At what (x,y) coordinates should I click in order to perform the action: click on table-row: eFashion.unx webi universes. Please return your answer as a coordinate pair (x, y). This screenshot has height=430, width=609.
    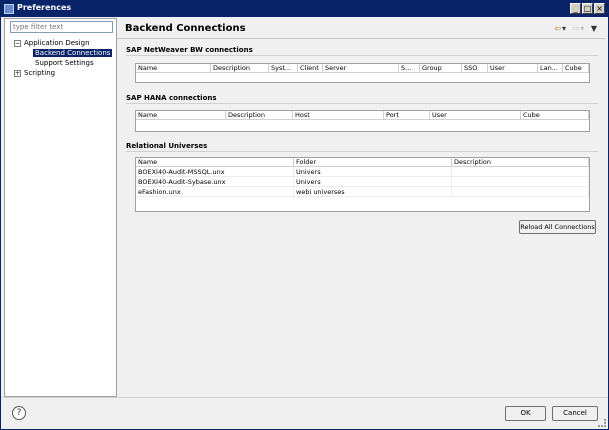
    Looking at the image, I should click on (362, 192).